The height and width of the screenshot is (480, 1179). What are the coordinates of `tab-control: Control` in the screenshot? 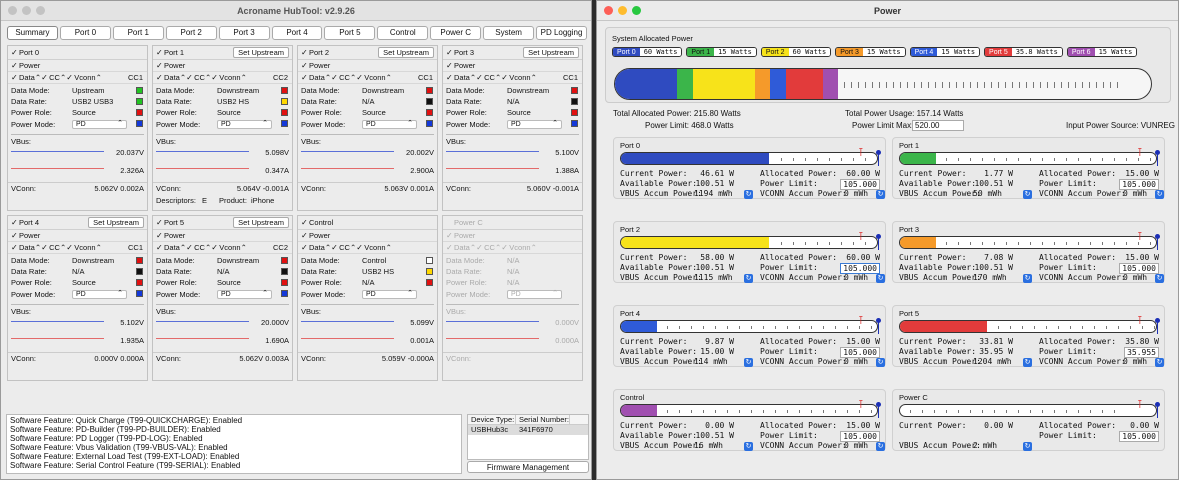 It's located at (403, 33).